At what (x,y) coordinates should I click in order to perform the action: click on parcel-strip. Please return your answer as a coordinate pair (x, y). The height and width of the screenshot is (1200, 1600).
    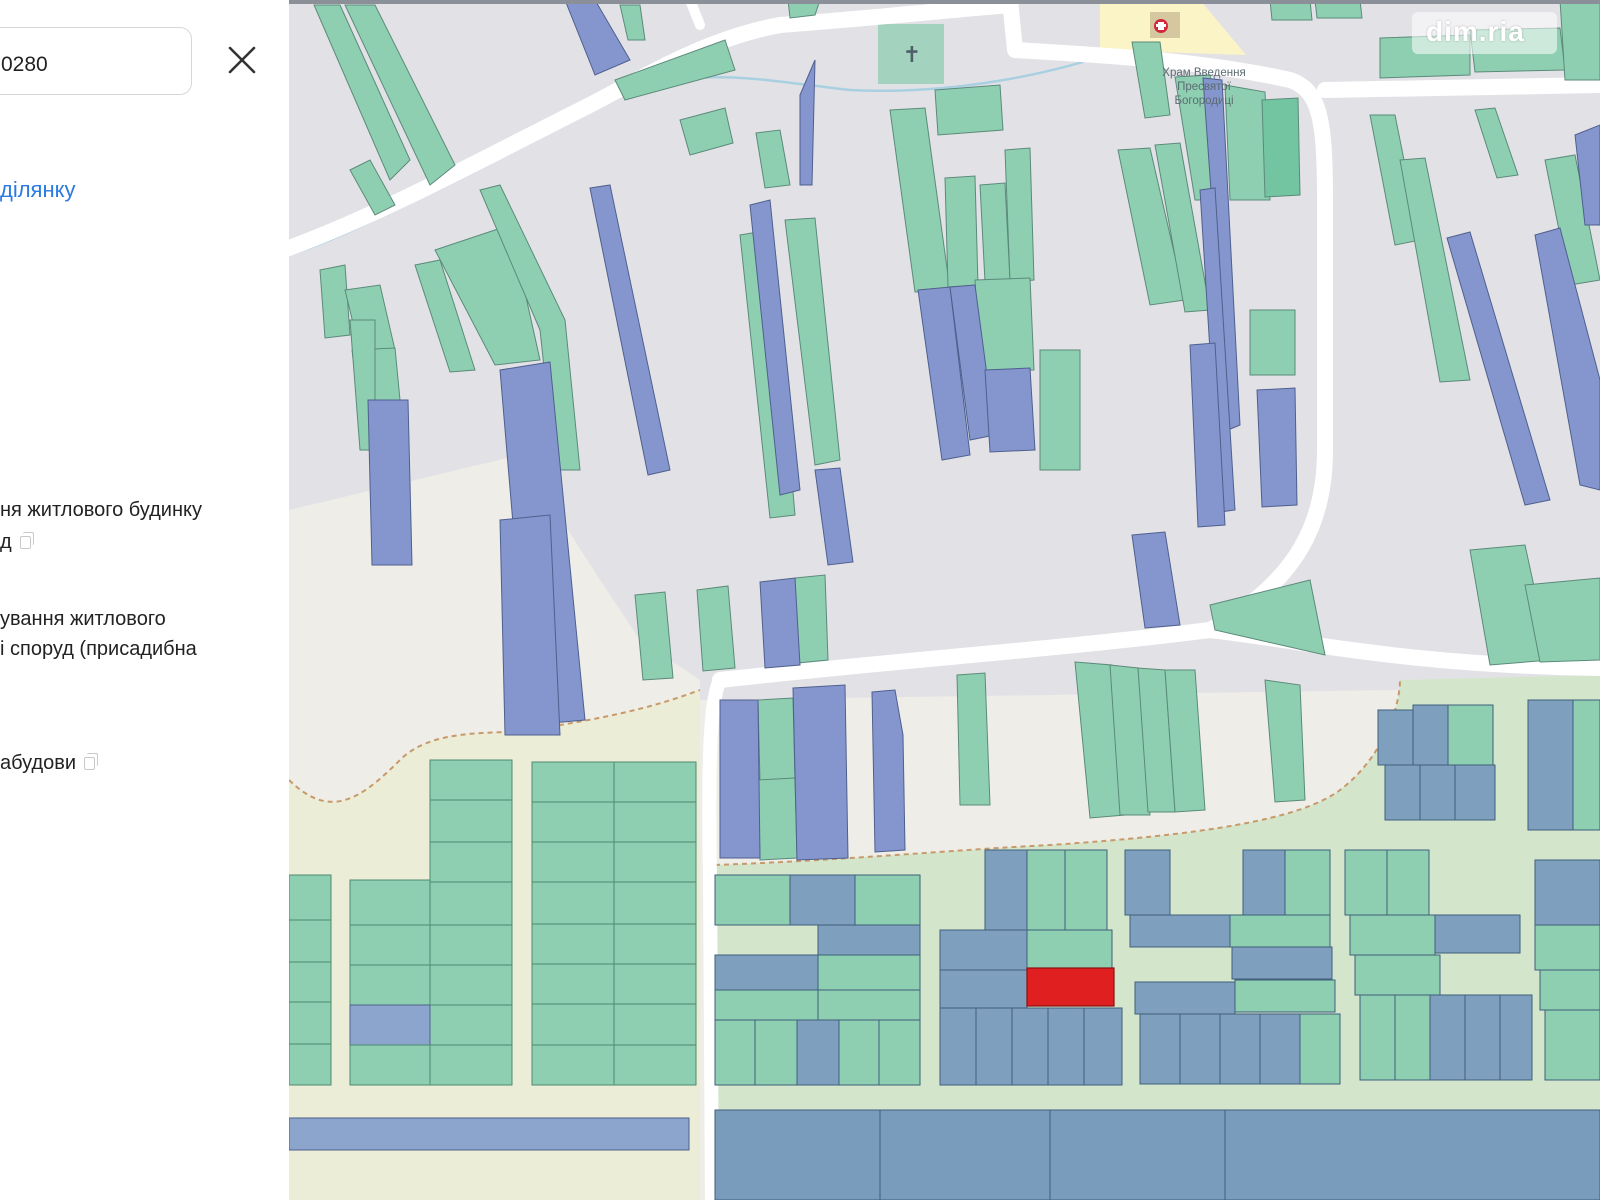
    Looking at the image, I should click on (489, 1134).